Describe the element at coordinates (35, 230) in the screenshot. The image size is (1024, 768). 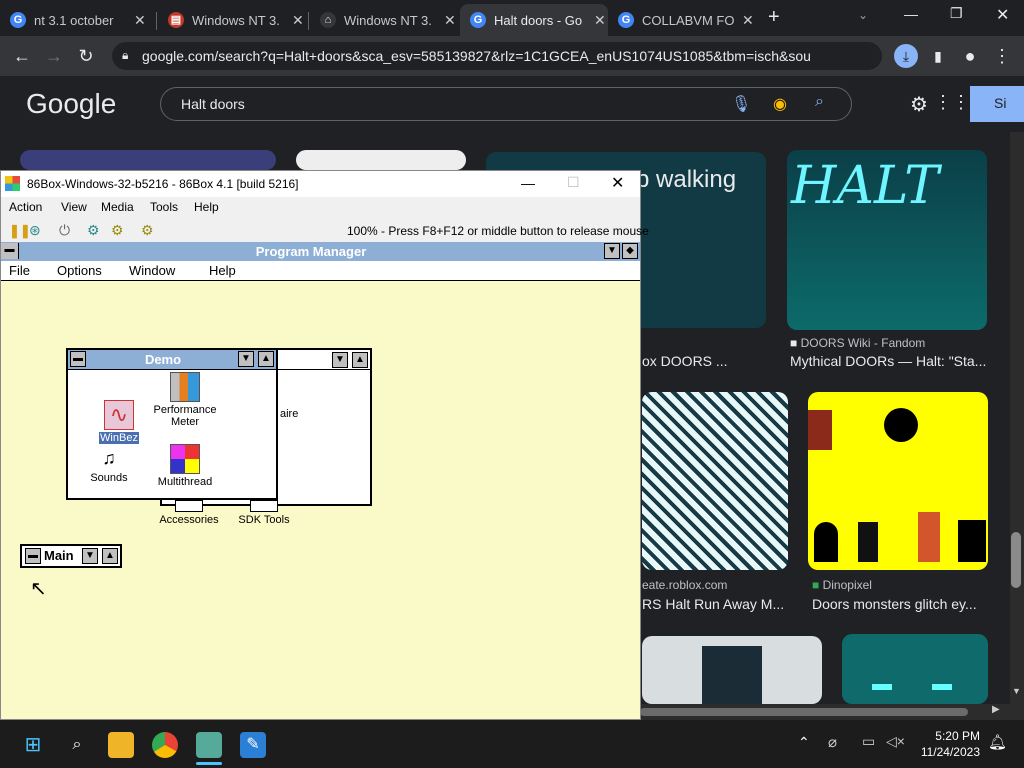
I see `ctrl-alt-del-icon: ⊛` at that location.